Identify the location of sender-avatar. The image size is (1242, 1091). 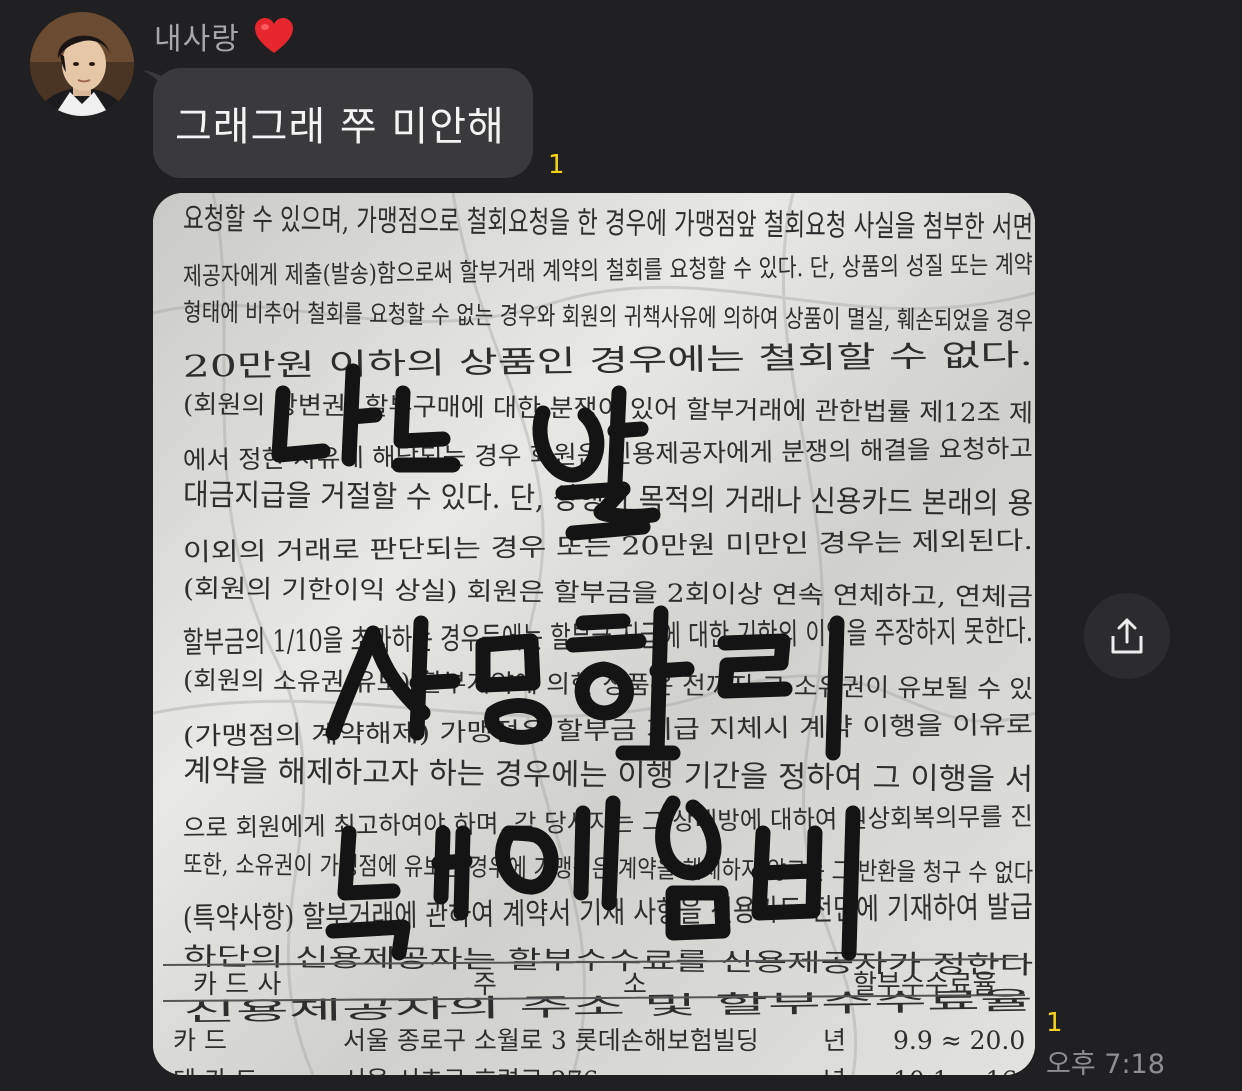
(82, 64).